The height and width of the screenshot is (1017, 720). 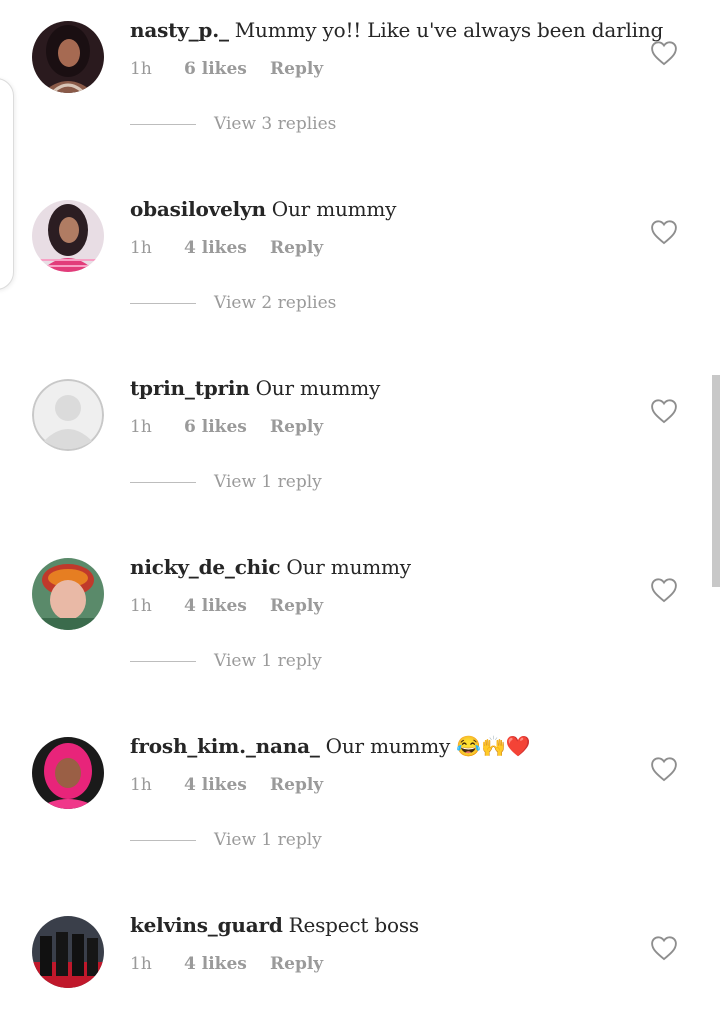 I want to click on view-replies-button: View 2 replies, so click(x=233, y=303).